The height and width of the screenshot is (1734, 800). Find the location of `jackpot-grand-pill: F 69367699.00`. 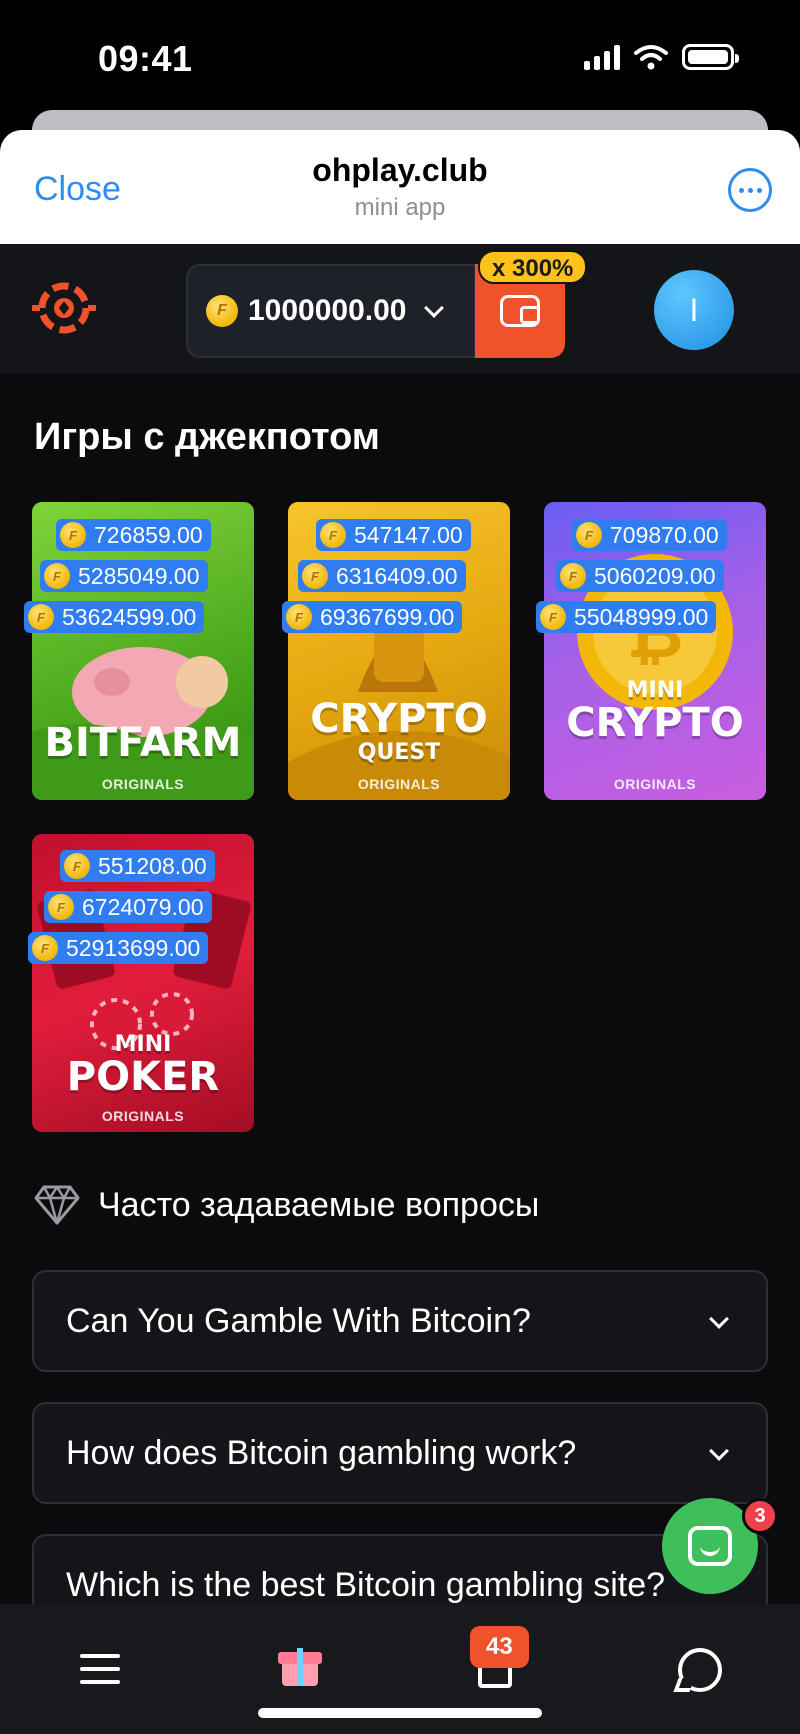

jackpot-grand-pill: F 69367699.00 is located at coordinates (372, 617).